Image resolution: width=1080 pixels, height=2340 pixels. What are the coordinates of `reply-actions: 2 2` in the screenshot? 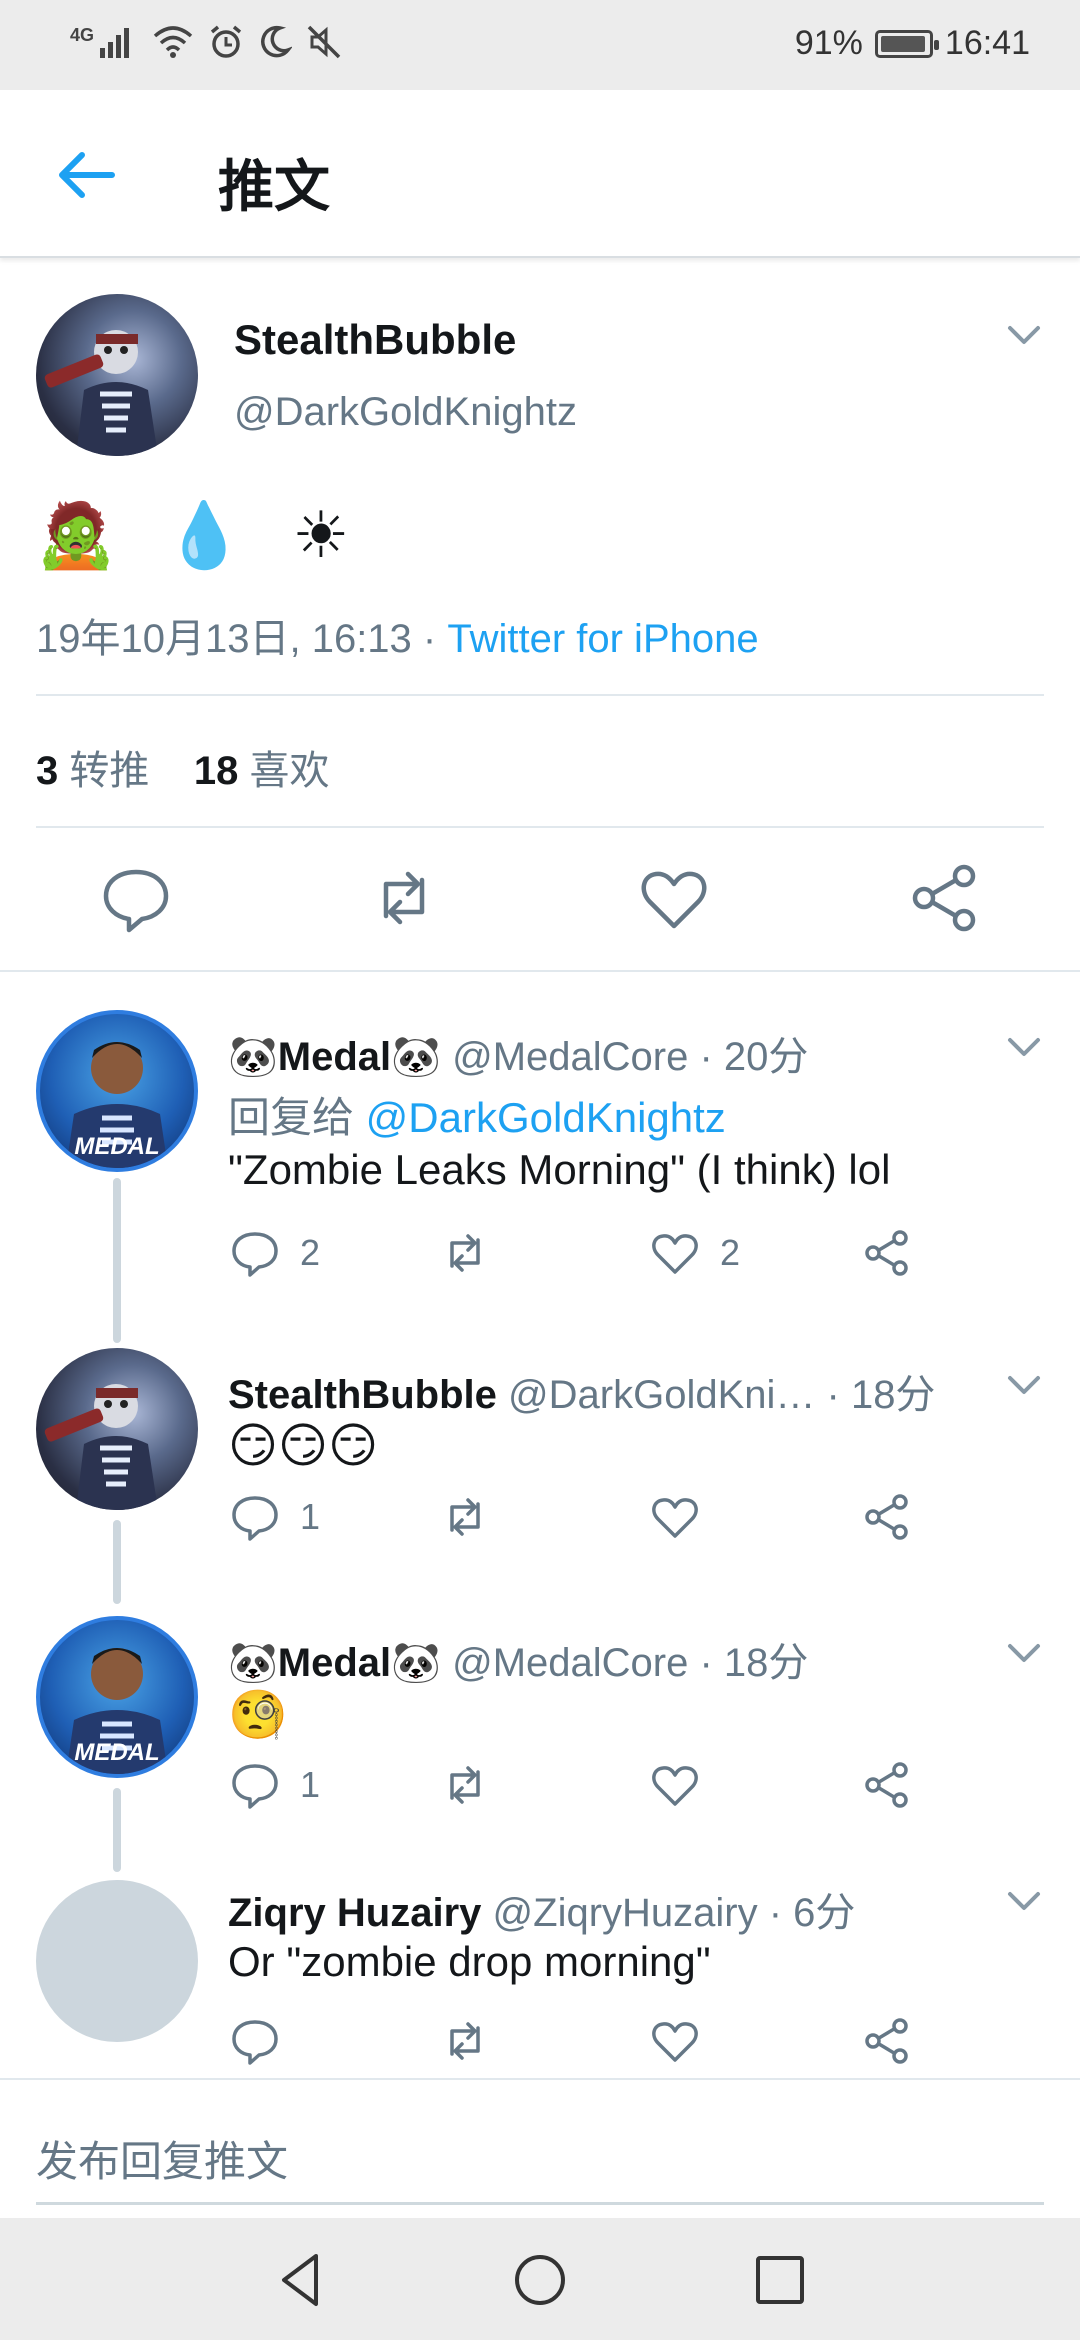 It's located at (628, 1253).